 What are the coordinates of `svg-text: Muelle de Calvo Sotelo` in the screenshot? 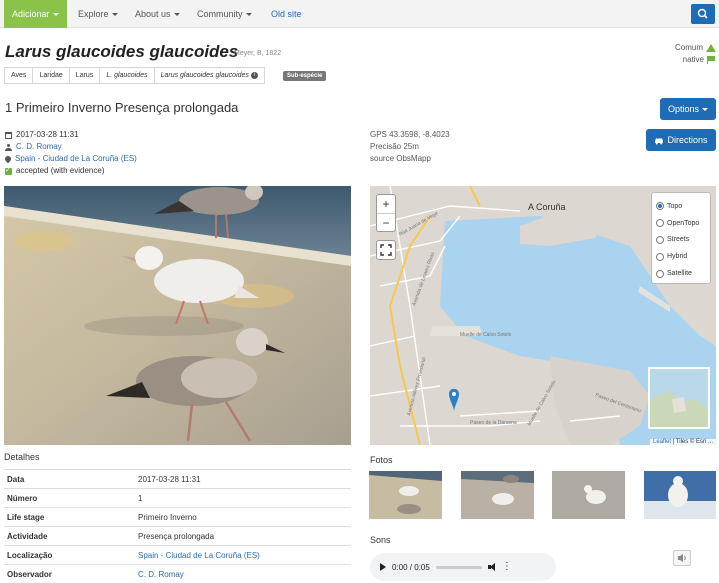 It's located at (486, 335).